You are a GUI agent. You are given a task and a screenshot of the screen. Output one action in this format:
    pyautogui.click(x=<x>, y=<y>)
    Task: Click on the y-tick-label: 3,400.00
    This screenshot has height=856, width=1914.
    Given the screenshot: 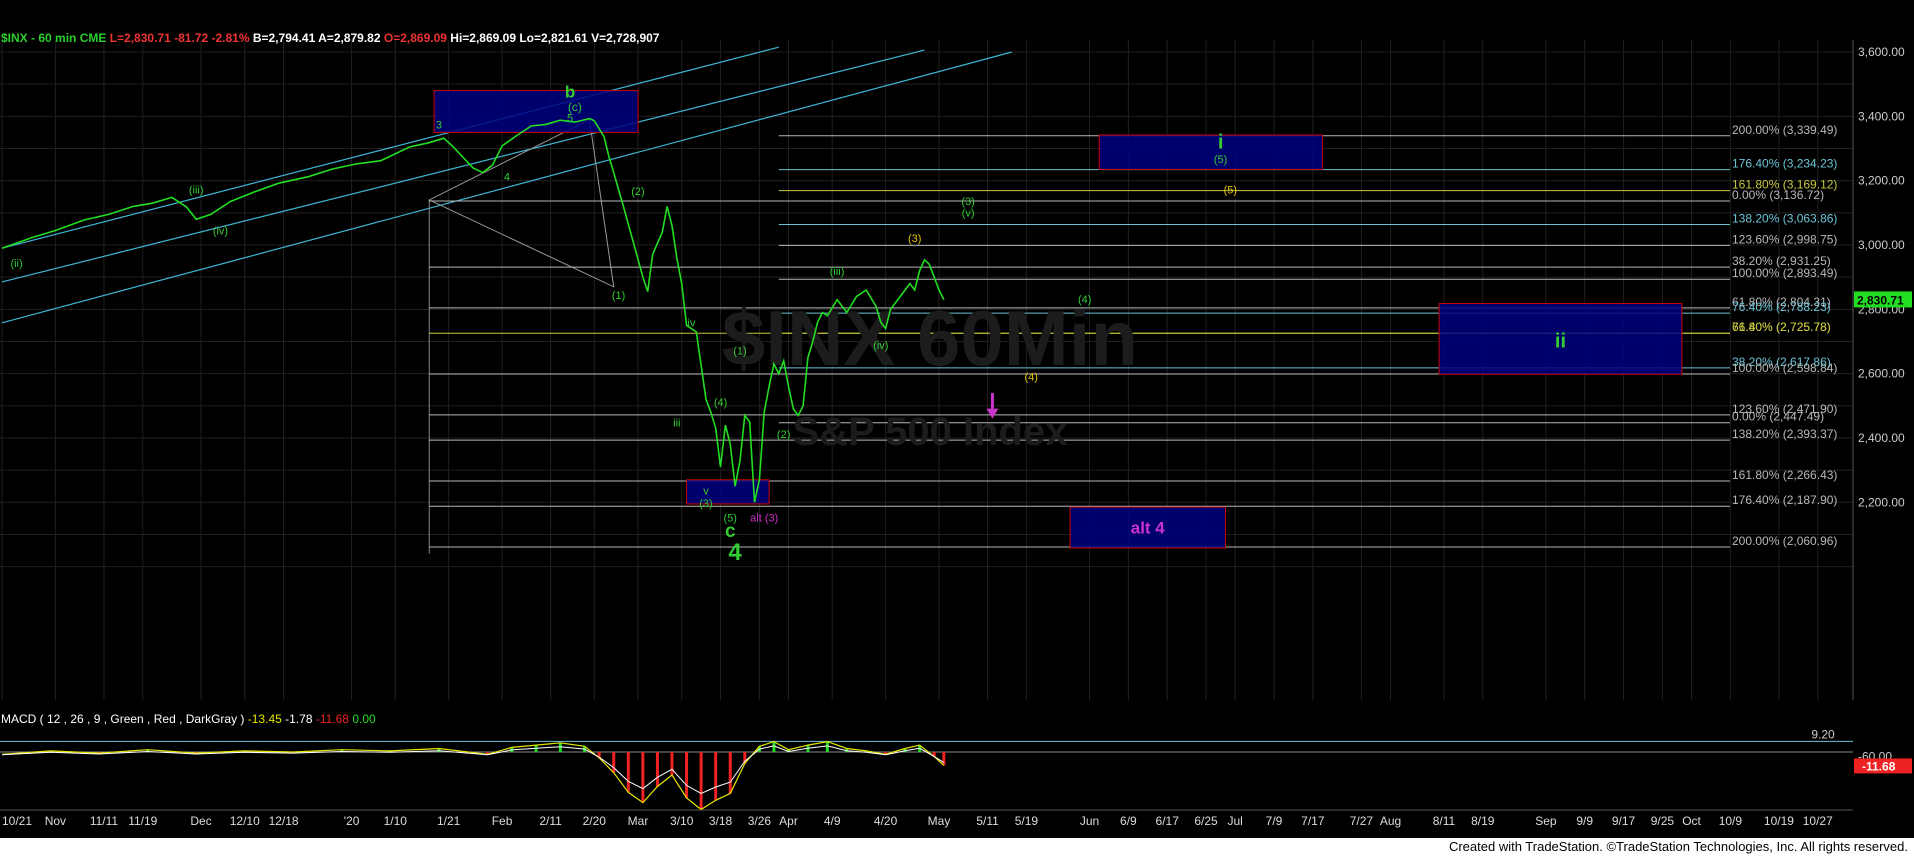 What is the action you would take?
    pyautogui.click(x=1881, y=116)
    